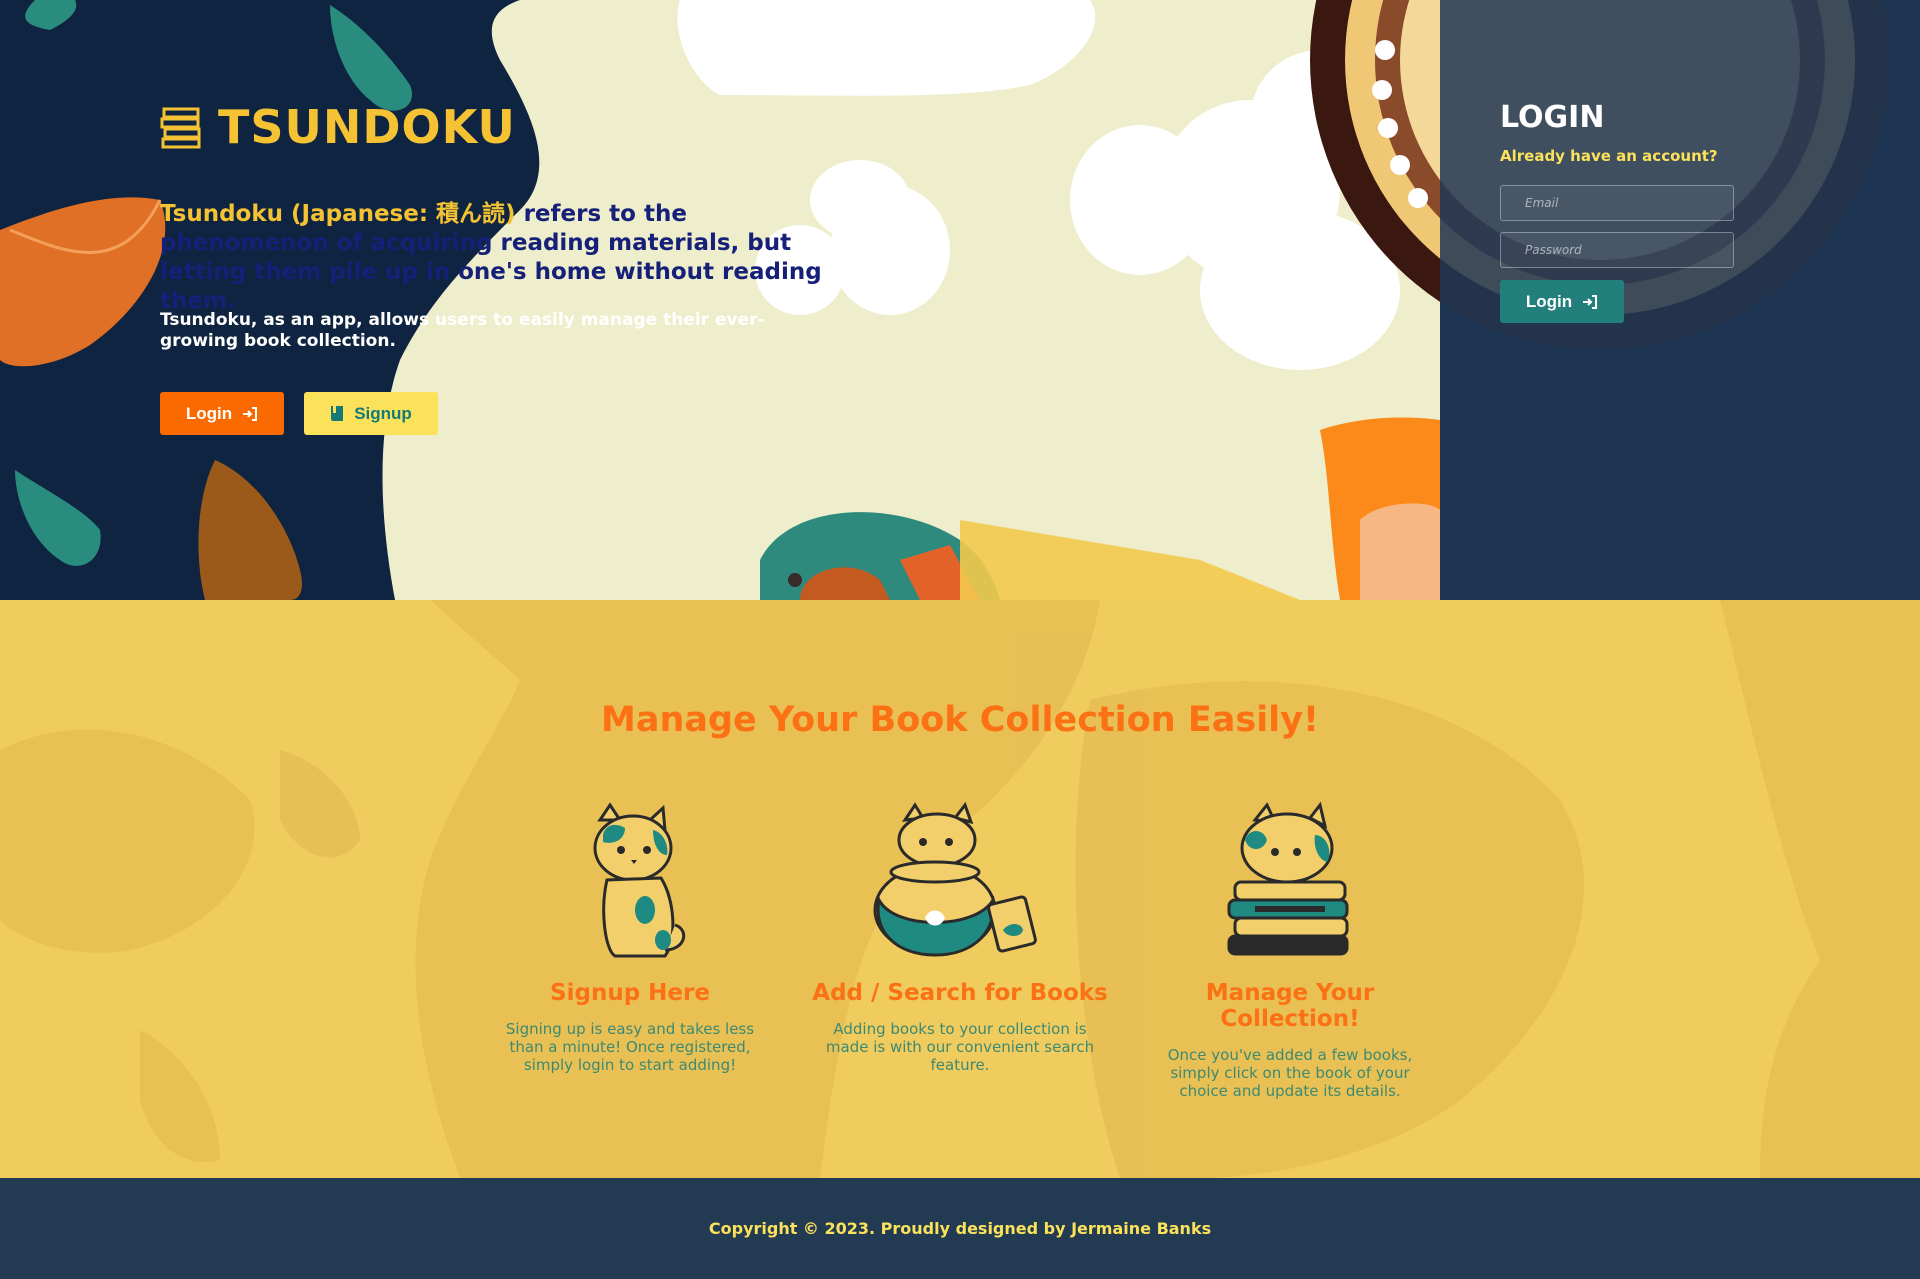 The image size is (1920, 1279). Describe the element at coordinates (367, 127) in the screenshot. I see `brand-name: TSUNDOKU` at that location.